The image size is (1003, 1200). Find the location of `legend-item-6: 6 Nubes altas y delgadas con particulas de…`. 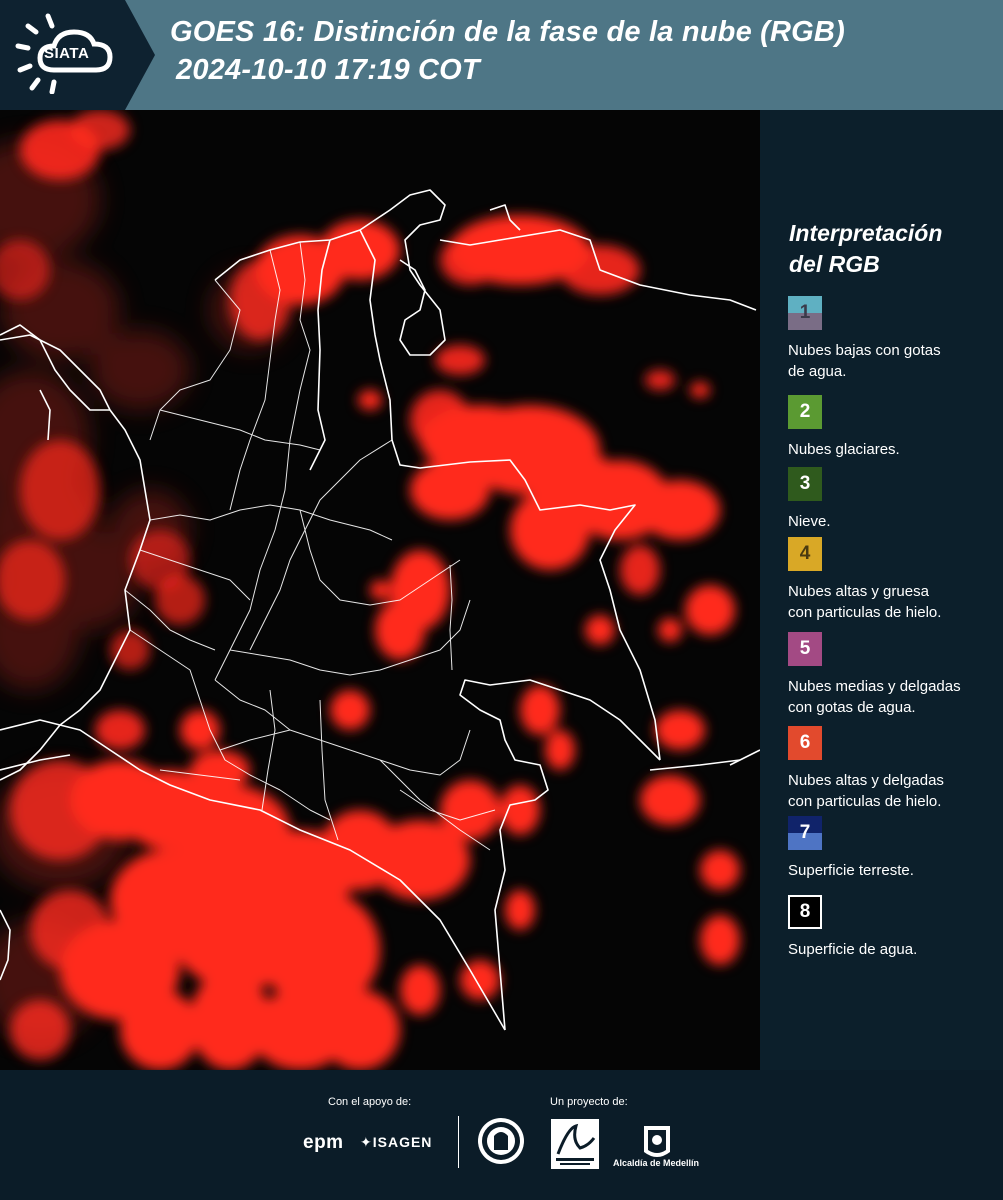

legend-item-6: 6 Nubes altas y delgadas con particulas de… is located at coordinates (890, 769).